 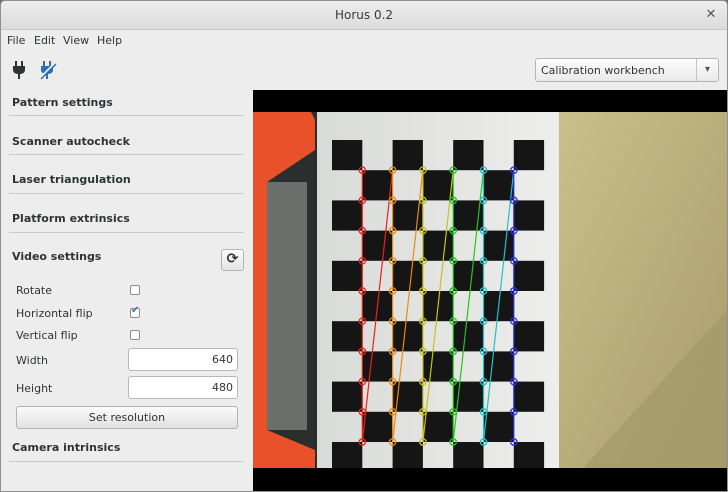 What do you see at coordinates (183, 387) in the screenshot?
I see `height-input: 480` at bounding box center [183, 387].